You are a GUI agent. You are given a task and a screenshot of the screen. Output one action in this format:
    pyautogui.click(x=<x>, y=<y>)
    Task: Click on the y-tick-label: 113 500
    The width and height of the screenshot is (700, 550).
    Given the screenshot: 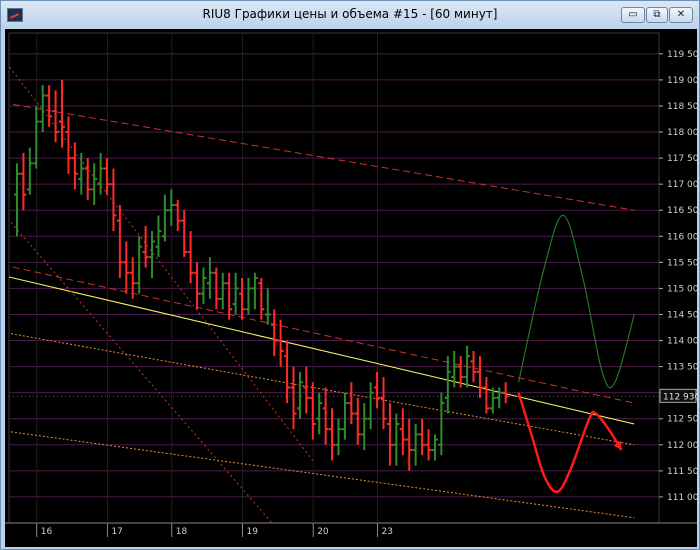 What is the action you would take?
    pyautogui.click(x=682, y=368)
    